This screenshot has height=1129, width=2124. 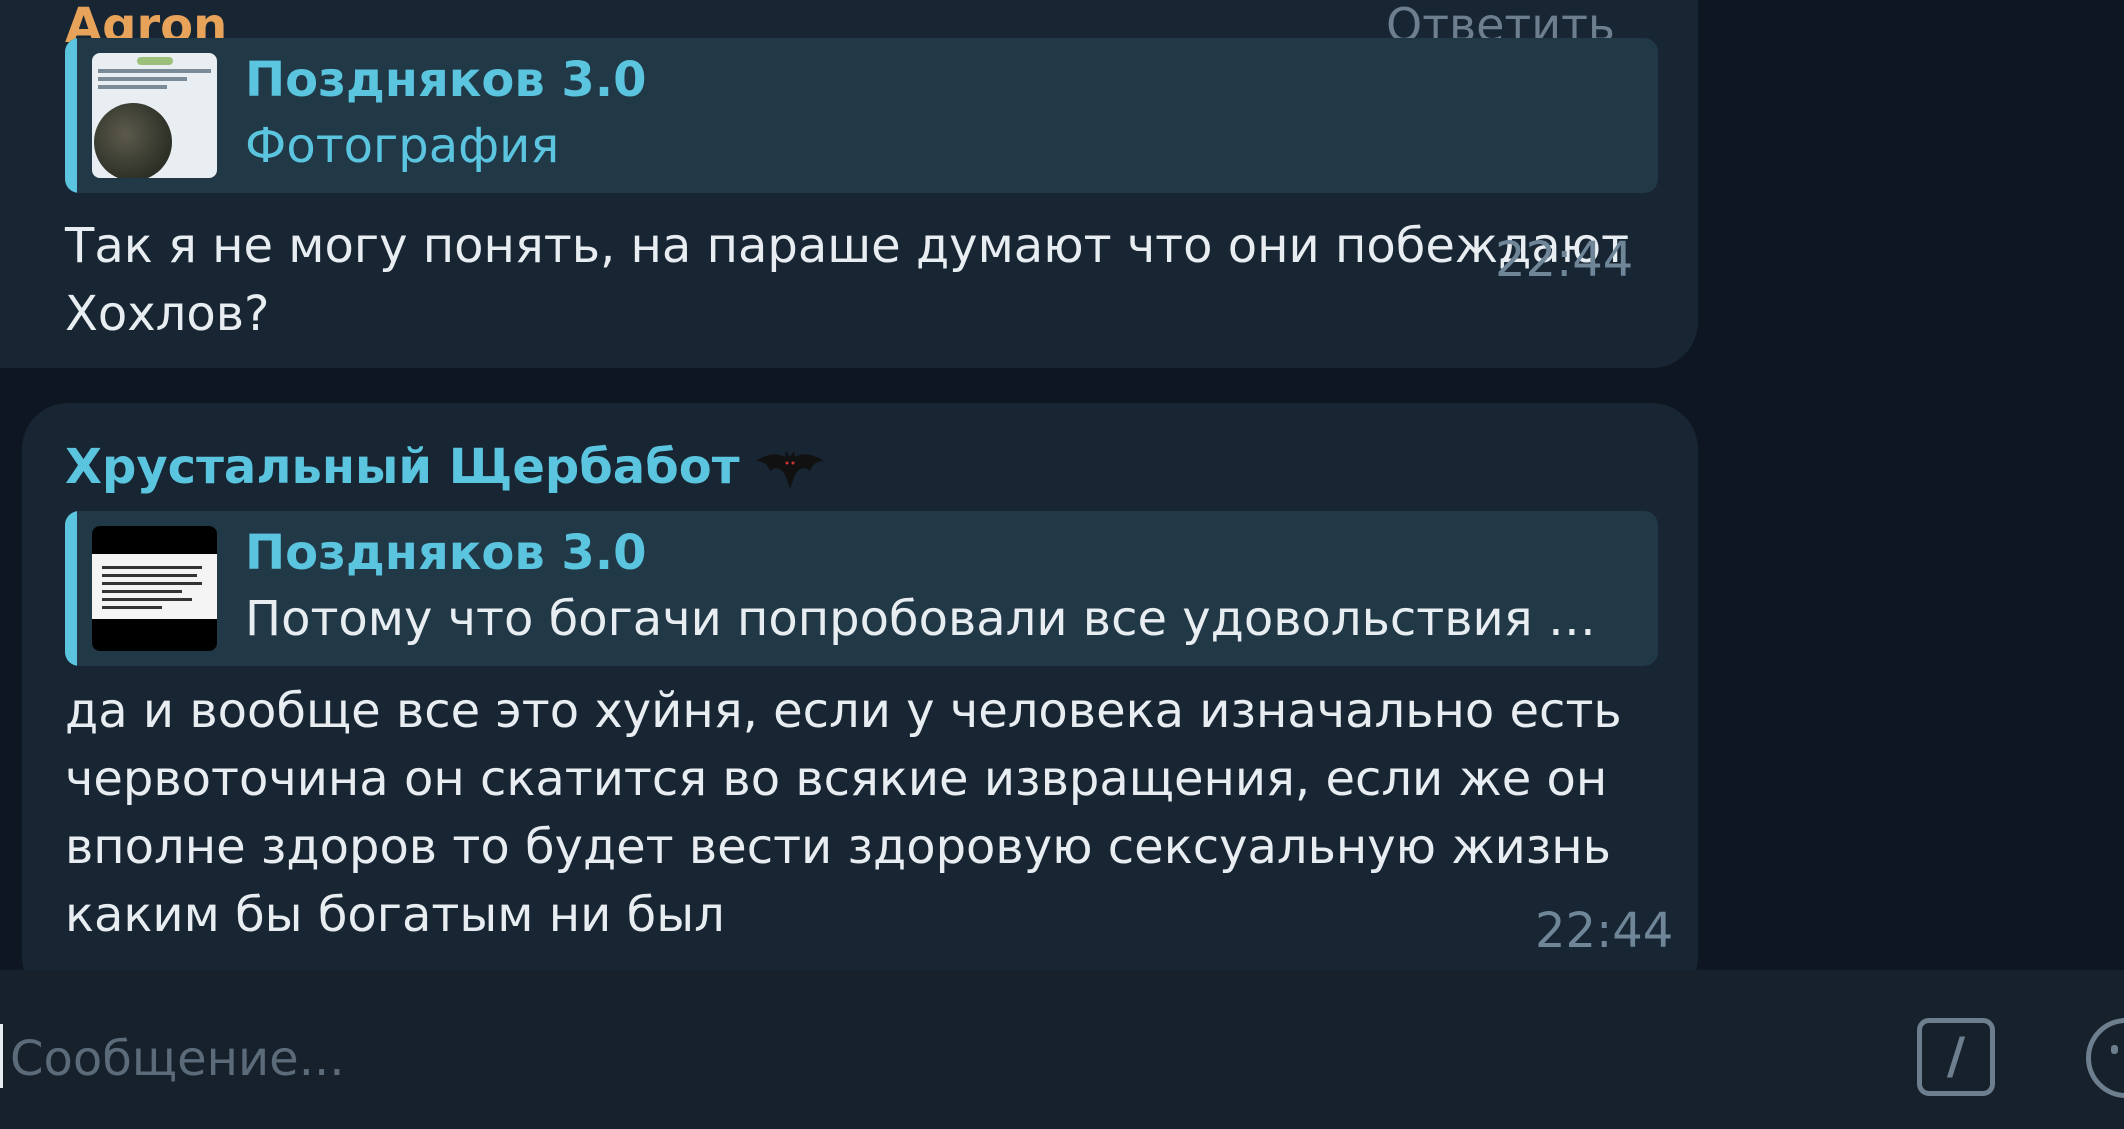 What do you see at coordinates (402, 467) in the screenshot?
I see `sender-name: Хрустальный Щербабот` at bounding box center [402, 467].